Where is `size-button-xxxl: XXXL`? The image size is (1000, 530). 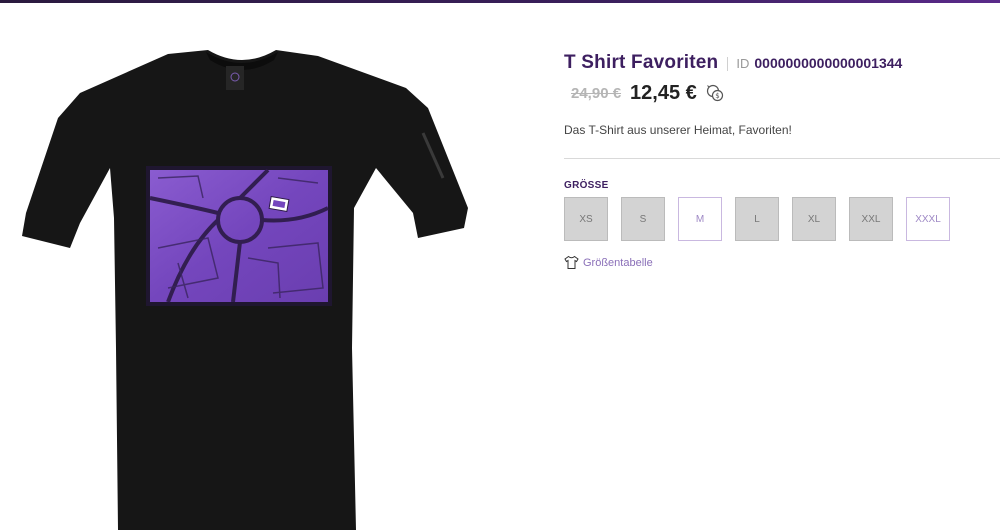
size-button-xxxl: XXXL is located at coordinates (928, 219).